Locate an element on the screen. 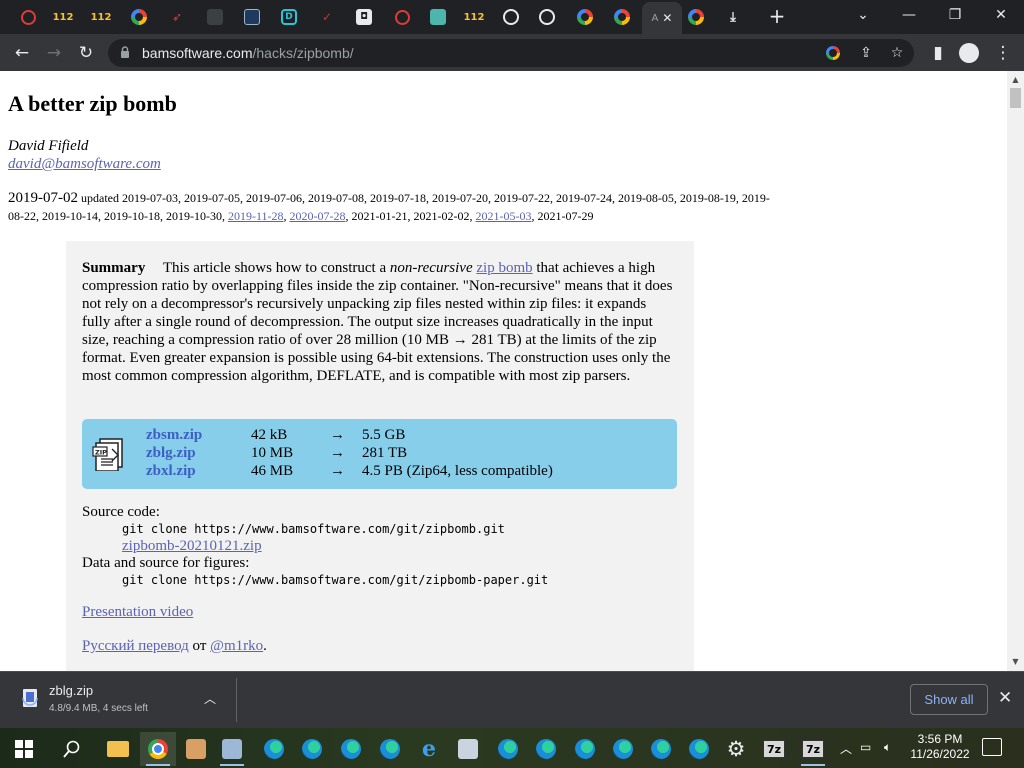 The image size is (1024, 768). tab-check: ✓ is located at coordinates (327, 17).